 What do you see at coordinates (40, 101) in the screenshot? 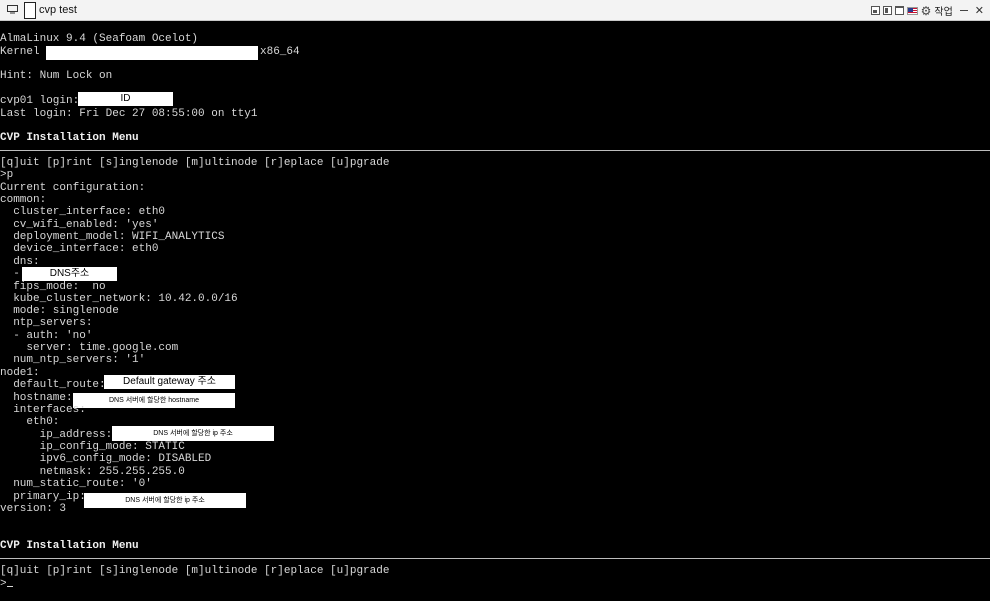
I see `login-prompt: cvp01 login:` at bounding box center [40, 101].